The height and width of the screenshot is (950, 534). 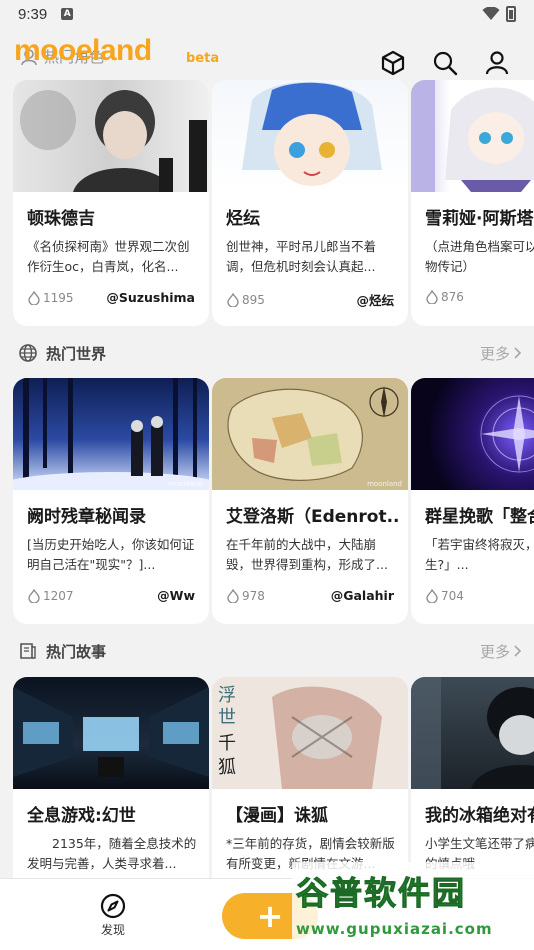 I want to click on card-footer: 1195 @Suzushima, so click(x=111, y=297).